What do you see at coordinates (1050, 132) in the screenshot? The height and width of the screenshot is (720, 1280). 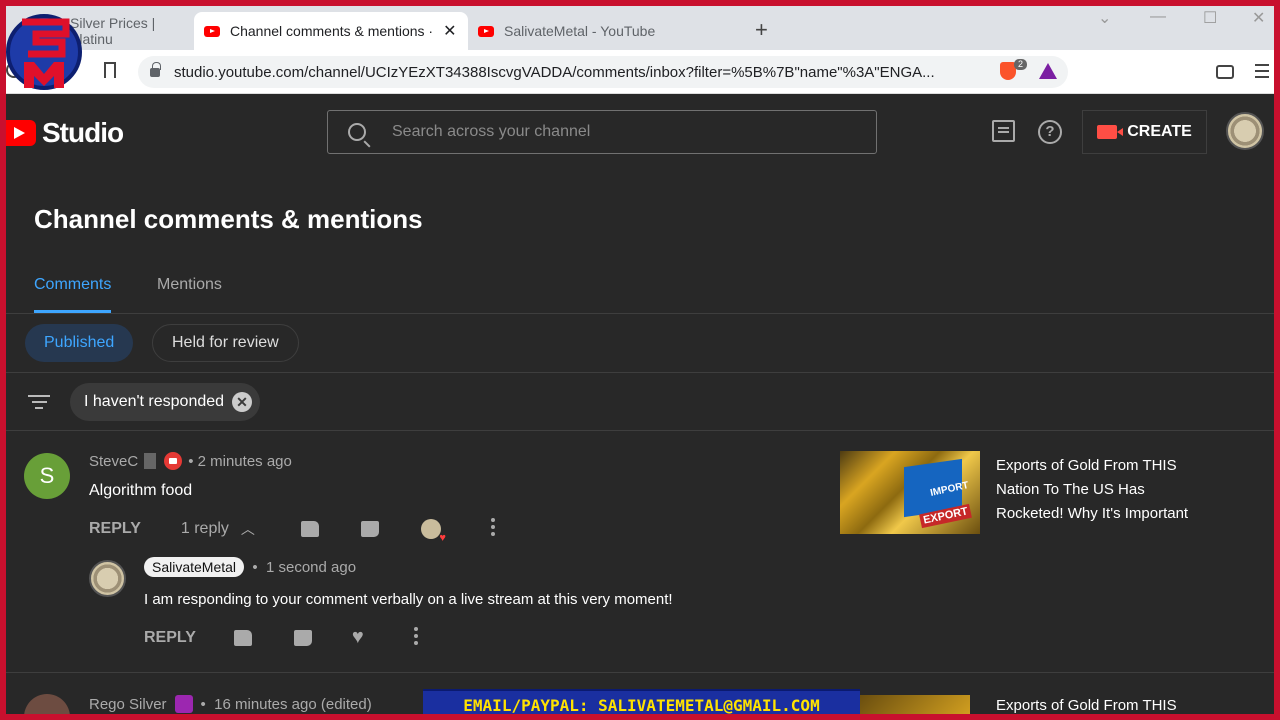 I see `help-icon: ?` at bounding box center [1050, 132].